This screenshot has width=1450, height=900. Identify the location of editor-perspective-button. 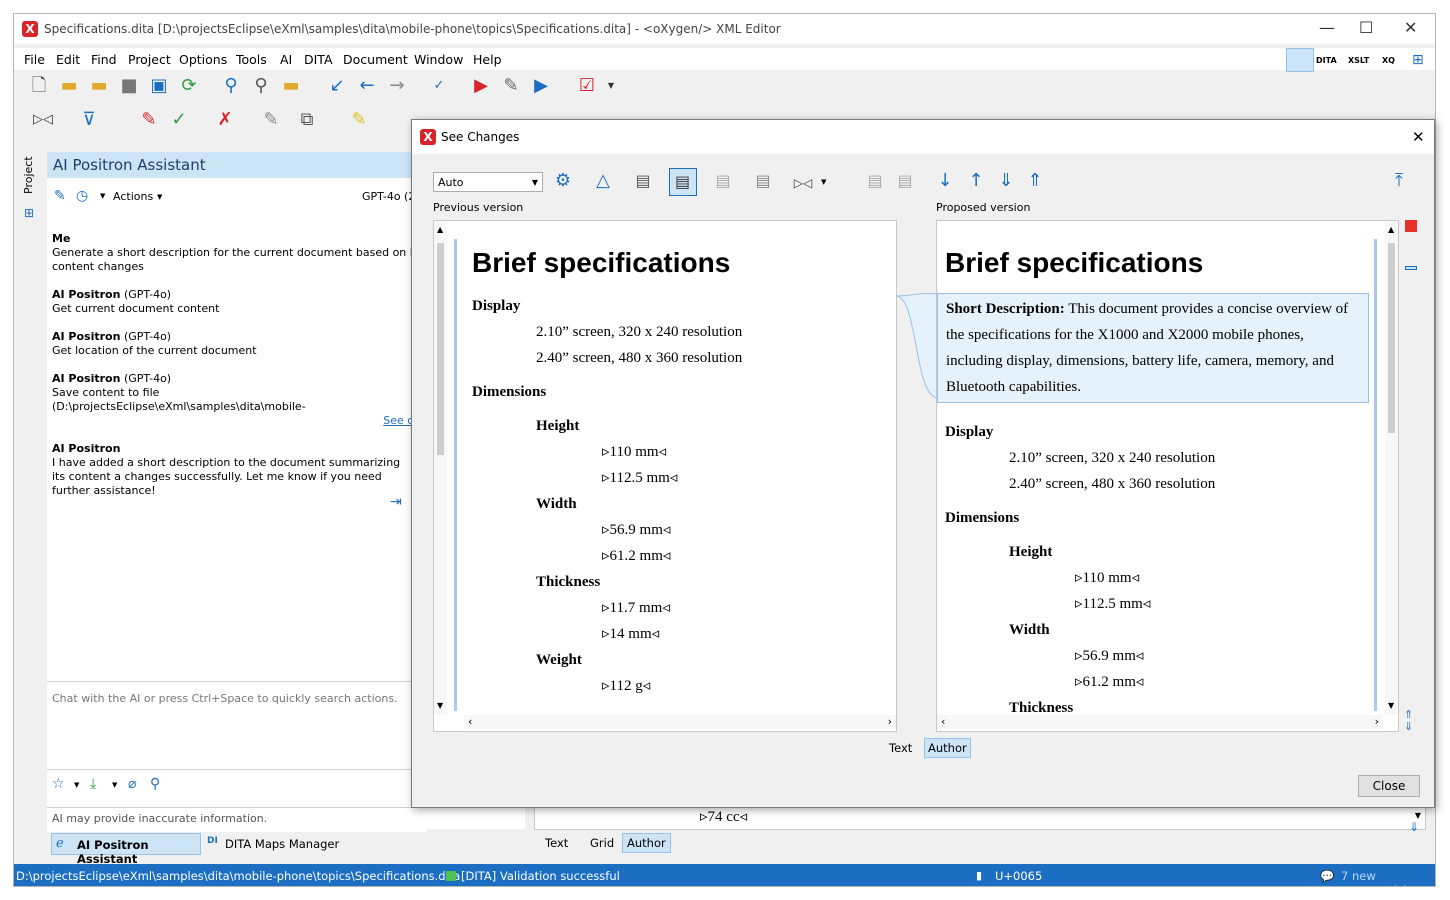
(1300, 60).